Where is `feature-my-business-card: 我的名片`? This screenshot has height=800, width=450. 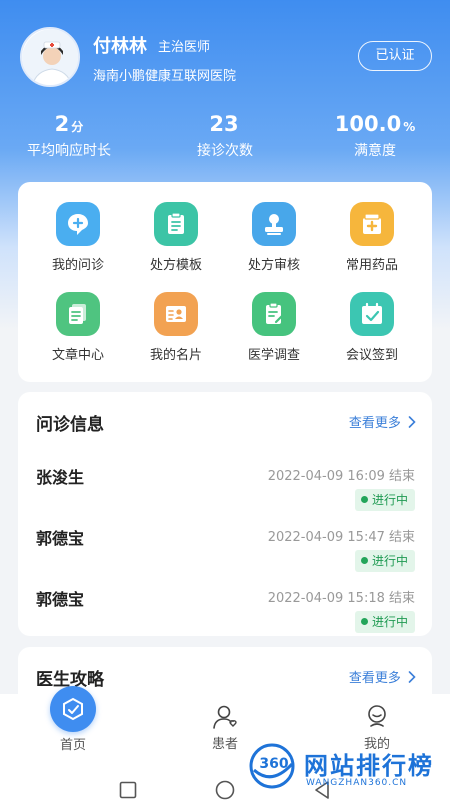
feature-my-business-card: 我的名片 is located at coordinates (176, 327).